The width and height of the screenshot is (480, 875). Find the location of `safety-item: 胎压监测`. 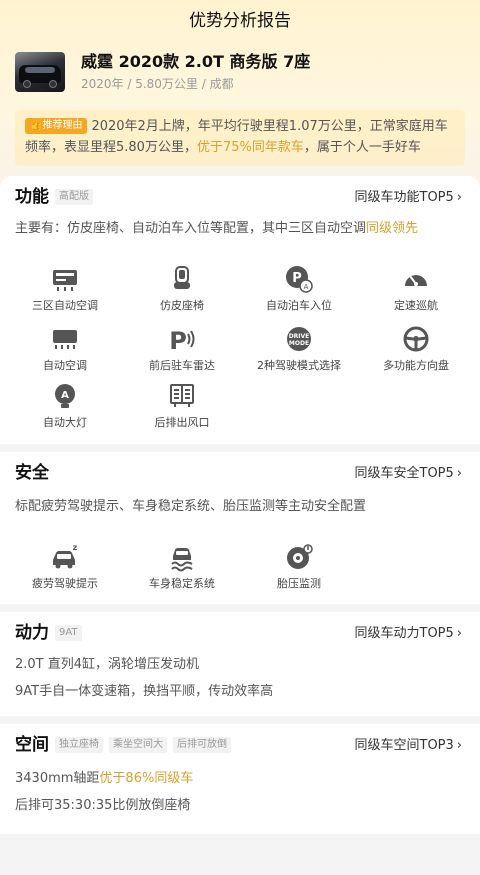

safety-item: 胎压监测 is located at coordinates (299, 566).